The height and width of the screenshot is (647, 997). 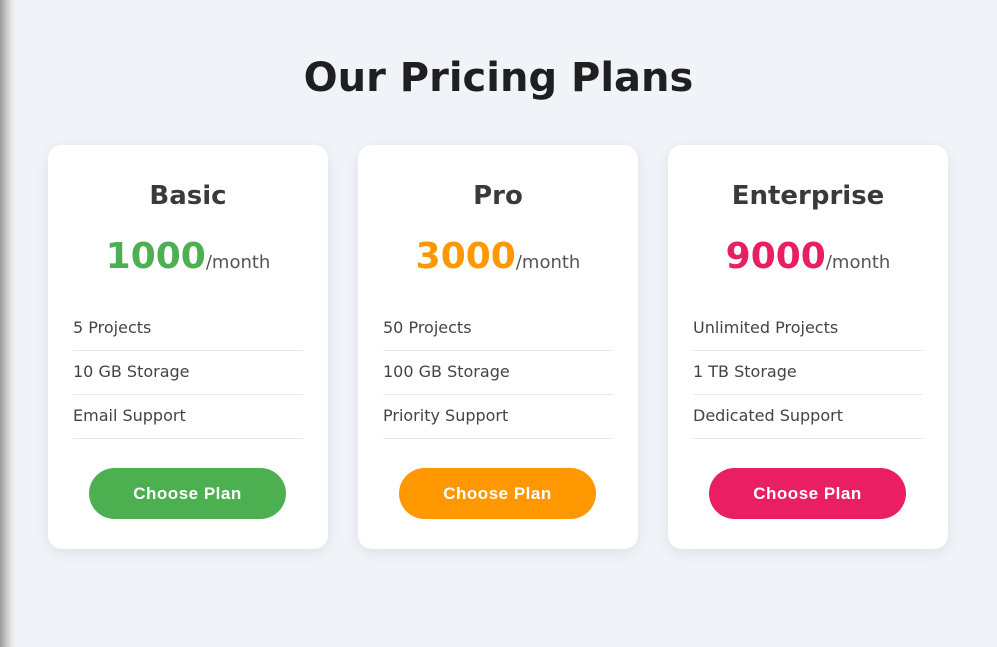 I want to click on feature-list: 5 Projects 10 GB Storage Email Support, so click(x=188, y=373).